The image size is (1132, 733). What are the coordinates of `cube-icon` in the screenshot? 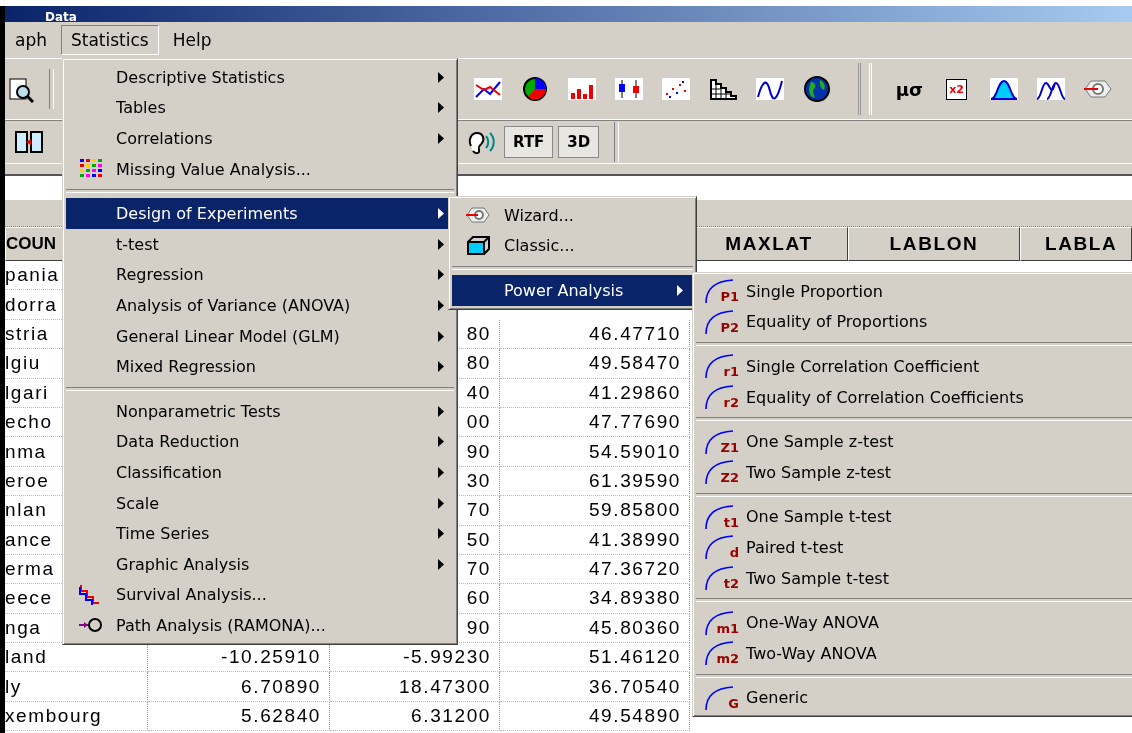 It's located at (478, 245).